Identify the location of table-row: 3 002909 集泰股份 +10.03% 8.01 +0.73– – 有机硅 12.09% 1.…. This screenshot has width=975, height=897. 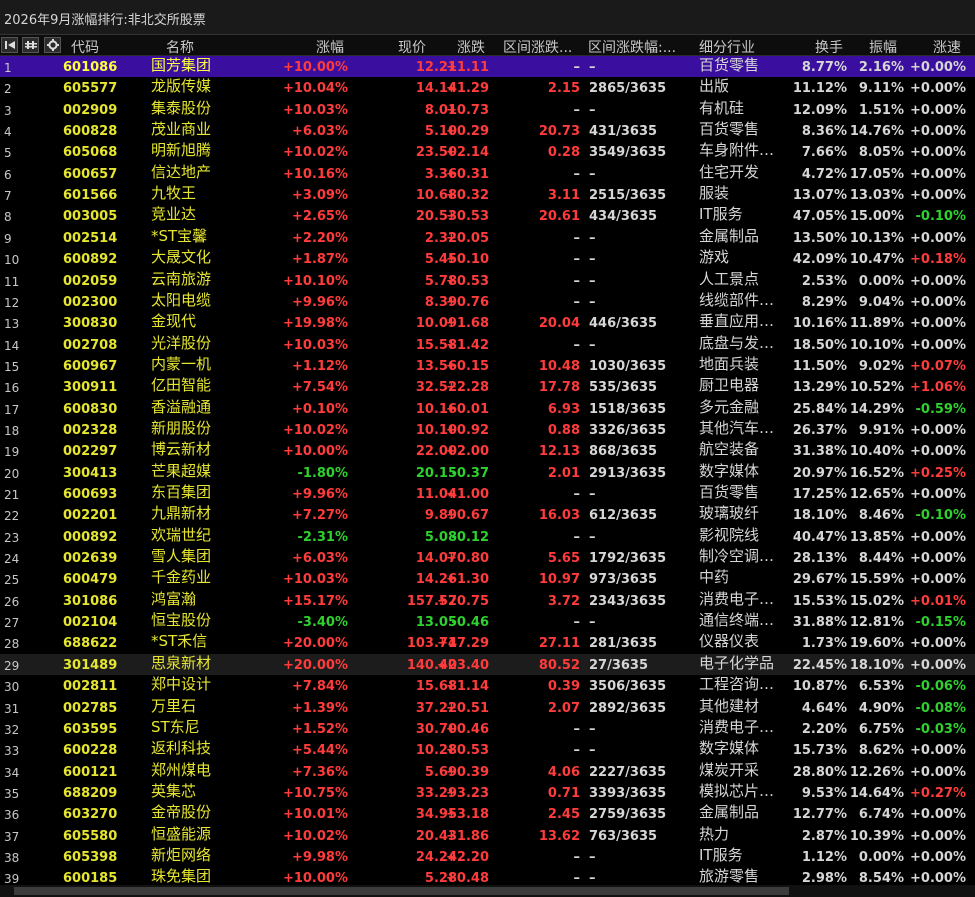
(487, 109).